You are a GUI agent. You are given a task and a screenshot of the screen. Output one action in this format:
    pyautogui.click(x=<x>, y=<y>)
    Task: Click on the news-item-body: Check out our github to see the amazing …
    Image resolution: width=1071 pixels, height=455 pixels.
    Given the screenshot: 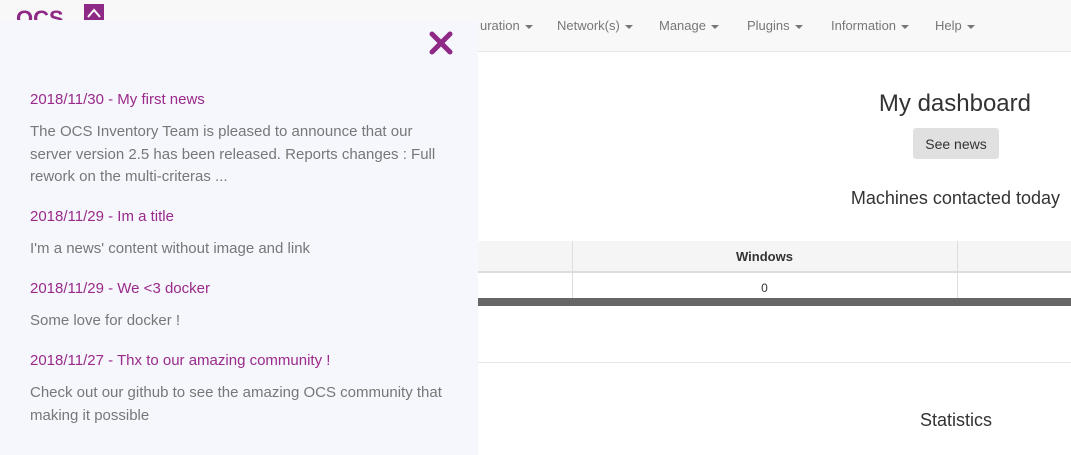 What is the action you would take?
    pyautogui.click(x=236, y=404)
    